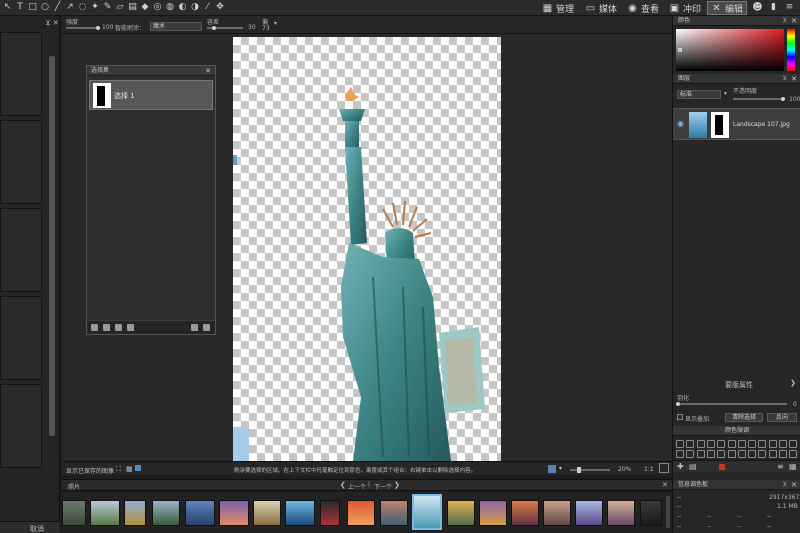 Image resolution: width=800 pixels, height=533 pixels. What do you see at coordinates (685, 8) in the screenshot?
I see `mode-develop: ▣ 冲印` at bounding box center [685, 8].